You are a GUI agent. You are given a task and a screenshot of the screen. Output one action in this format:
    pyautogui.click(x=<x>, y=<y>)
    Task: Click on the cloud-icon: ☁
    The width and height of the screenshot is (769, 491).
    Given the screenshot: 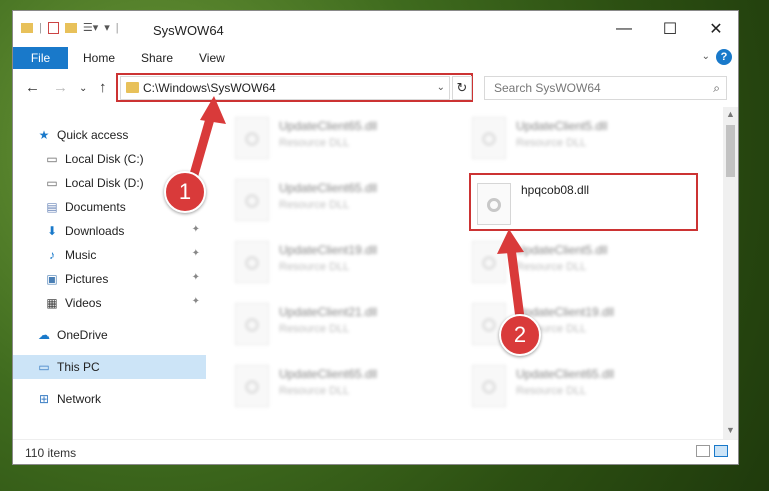 What is the action you would take?
    pyautogui.click(x=44, y=335)
    